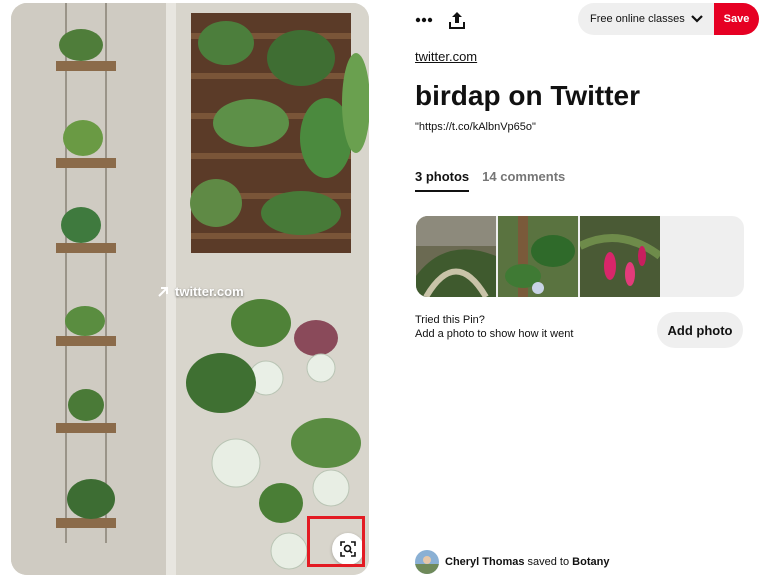 Image resolution: width=768 pixels, height=578 pixels. Describe the element at coordinates (163, 291) in the screenshot. I see `arrow-up-right-icon` at that location.